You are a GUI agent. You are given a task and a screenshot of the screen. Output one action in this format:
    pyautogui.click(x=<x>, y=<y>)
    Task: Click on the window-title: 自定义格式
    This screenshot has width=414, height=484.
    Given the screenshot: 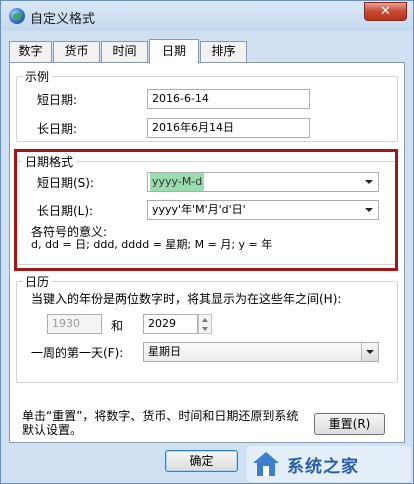 What is the action you would take?
    pyautogui.click(x=63, y=19)
    